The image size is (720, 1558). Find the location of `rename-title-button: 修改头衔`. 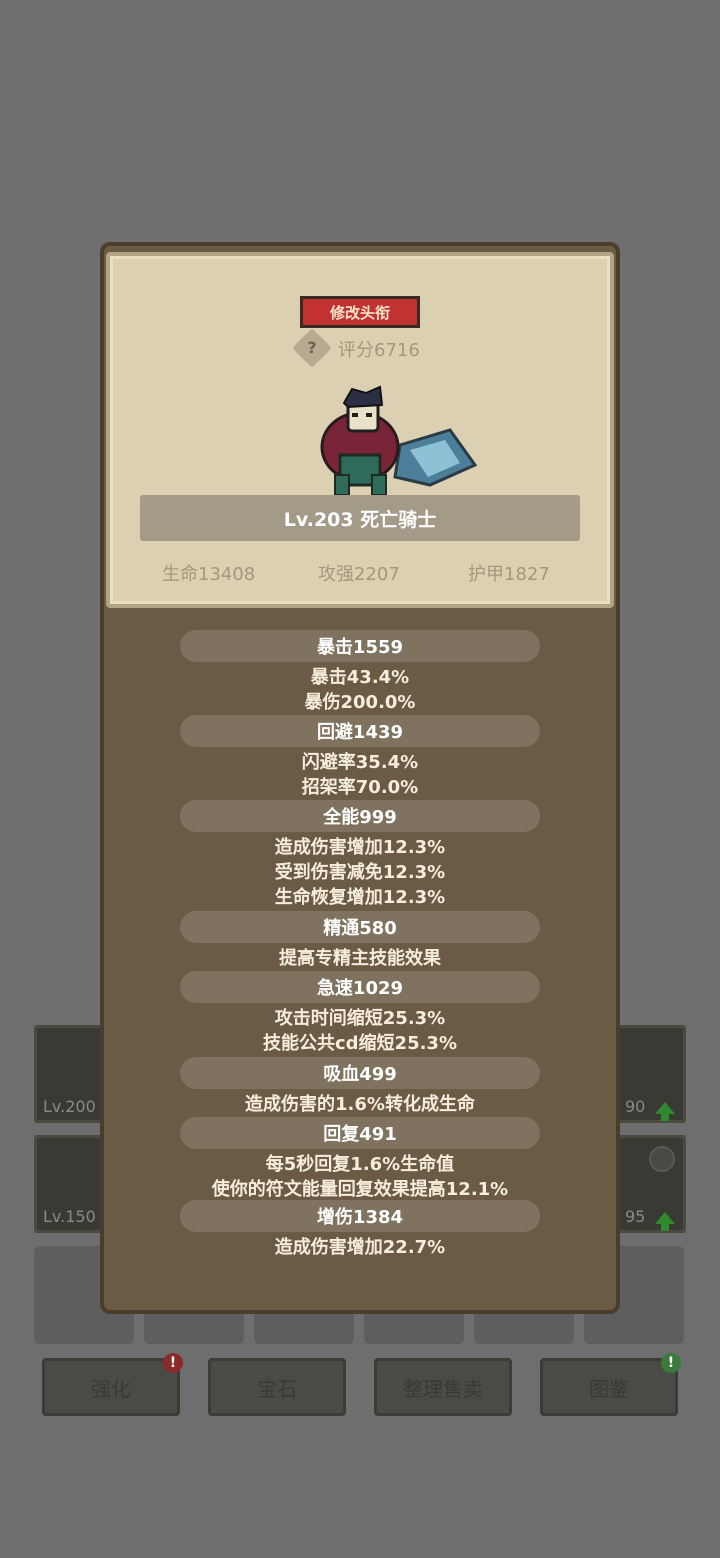

rename-title-button: 修改头衔 is located at coordinates (360, 312).